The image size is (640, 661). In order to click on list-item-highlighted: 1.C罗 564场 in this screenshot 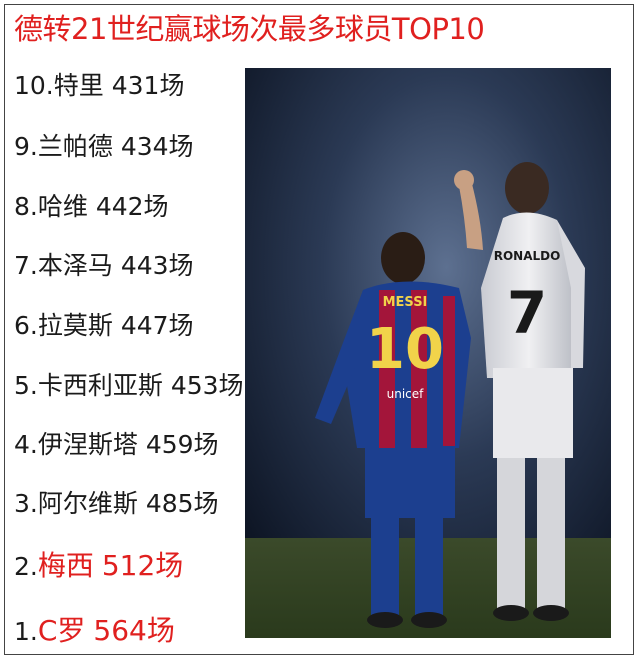, I will do `click(94, 629)`.